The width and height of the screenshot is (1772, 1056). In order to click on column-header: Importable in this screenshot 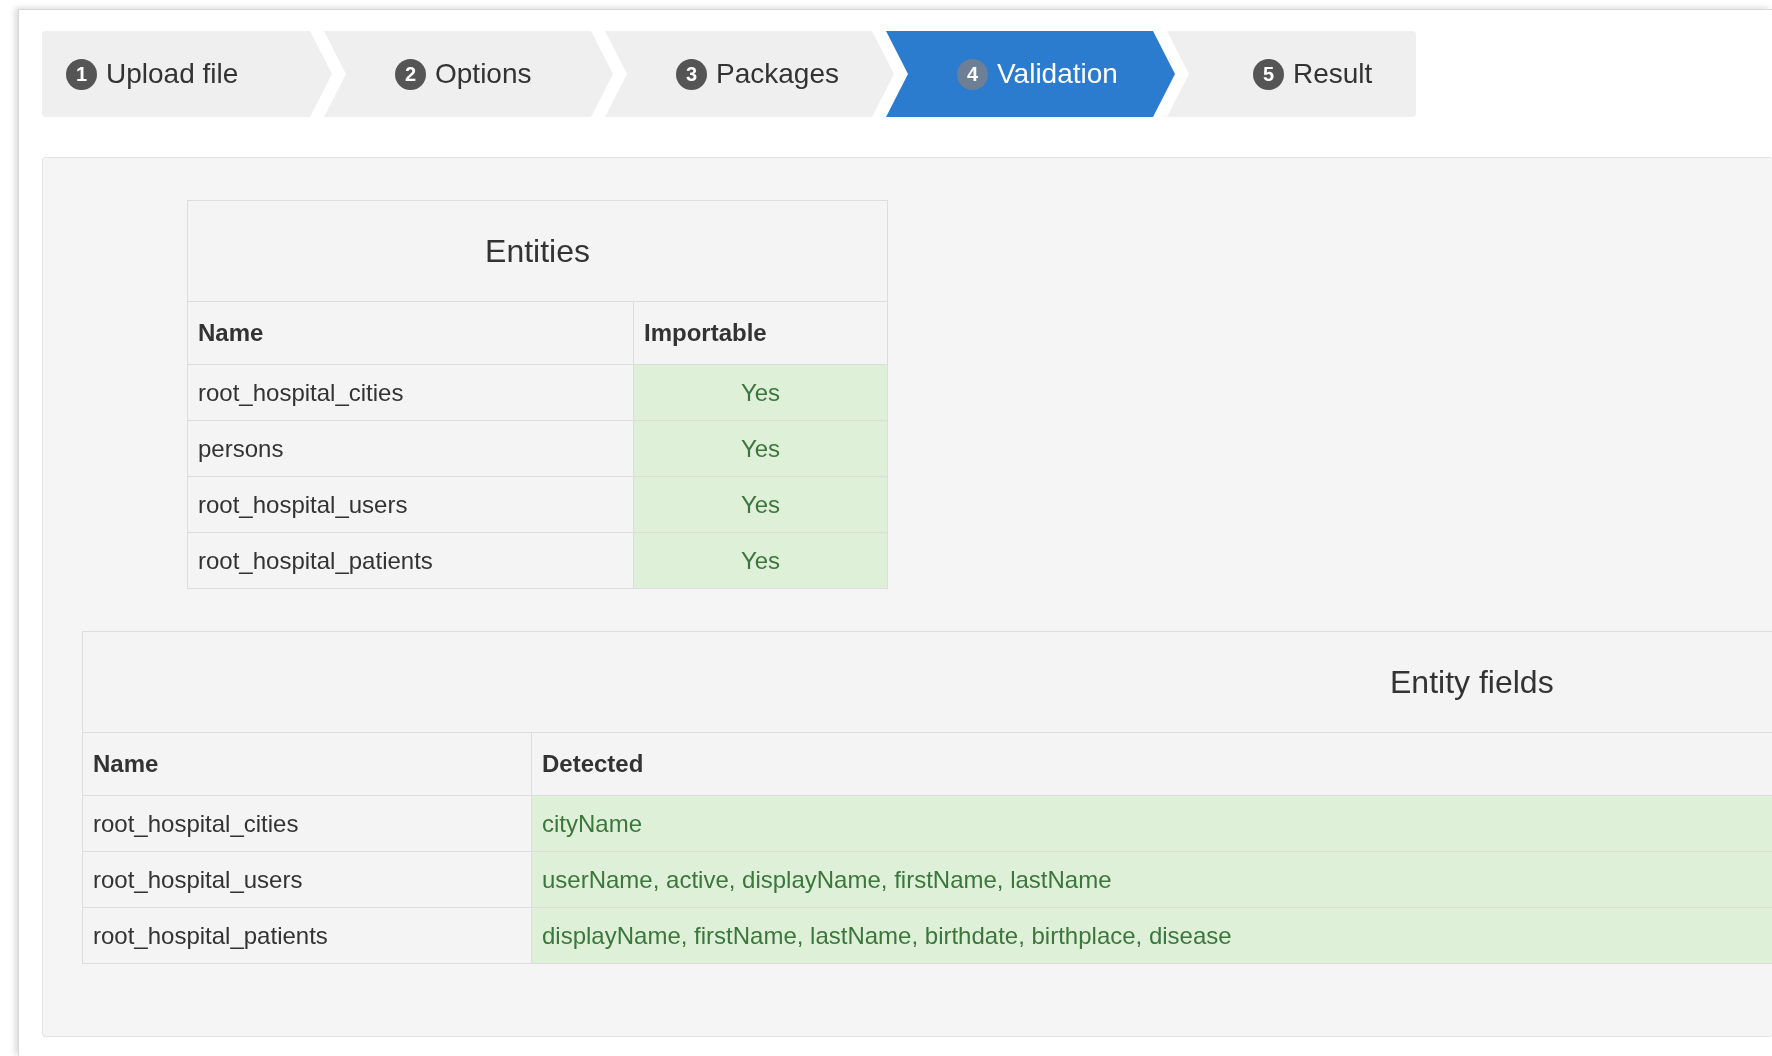, I will do `click(760, 333)`.